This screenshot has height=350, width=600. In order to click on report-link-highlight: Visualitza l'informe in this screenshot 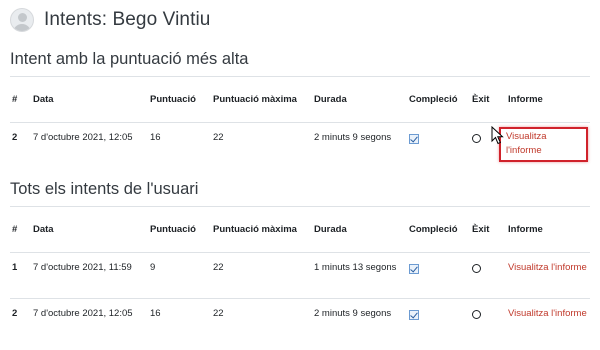, I will do `click(543, 144)`.